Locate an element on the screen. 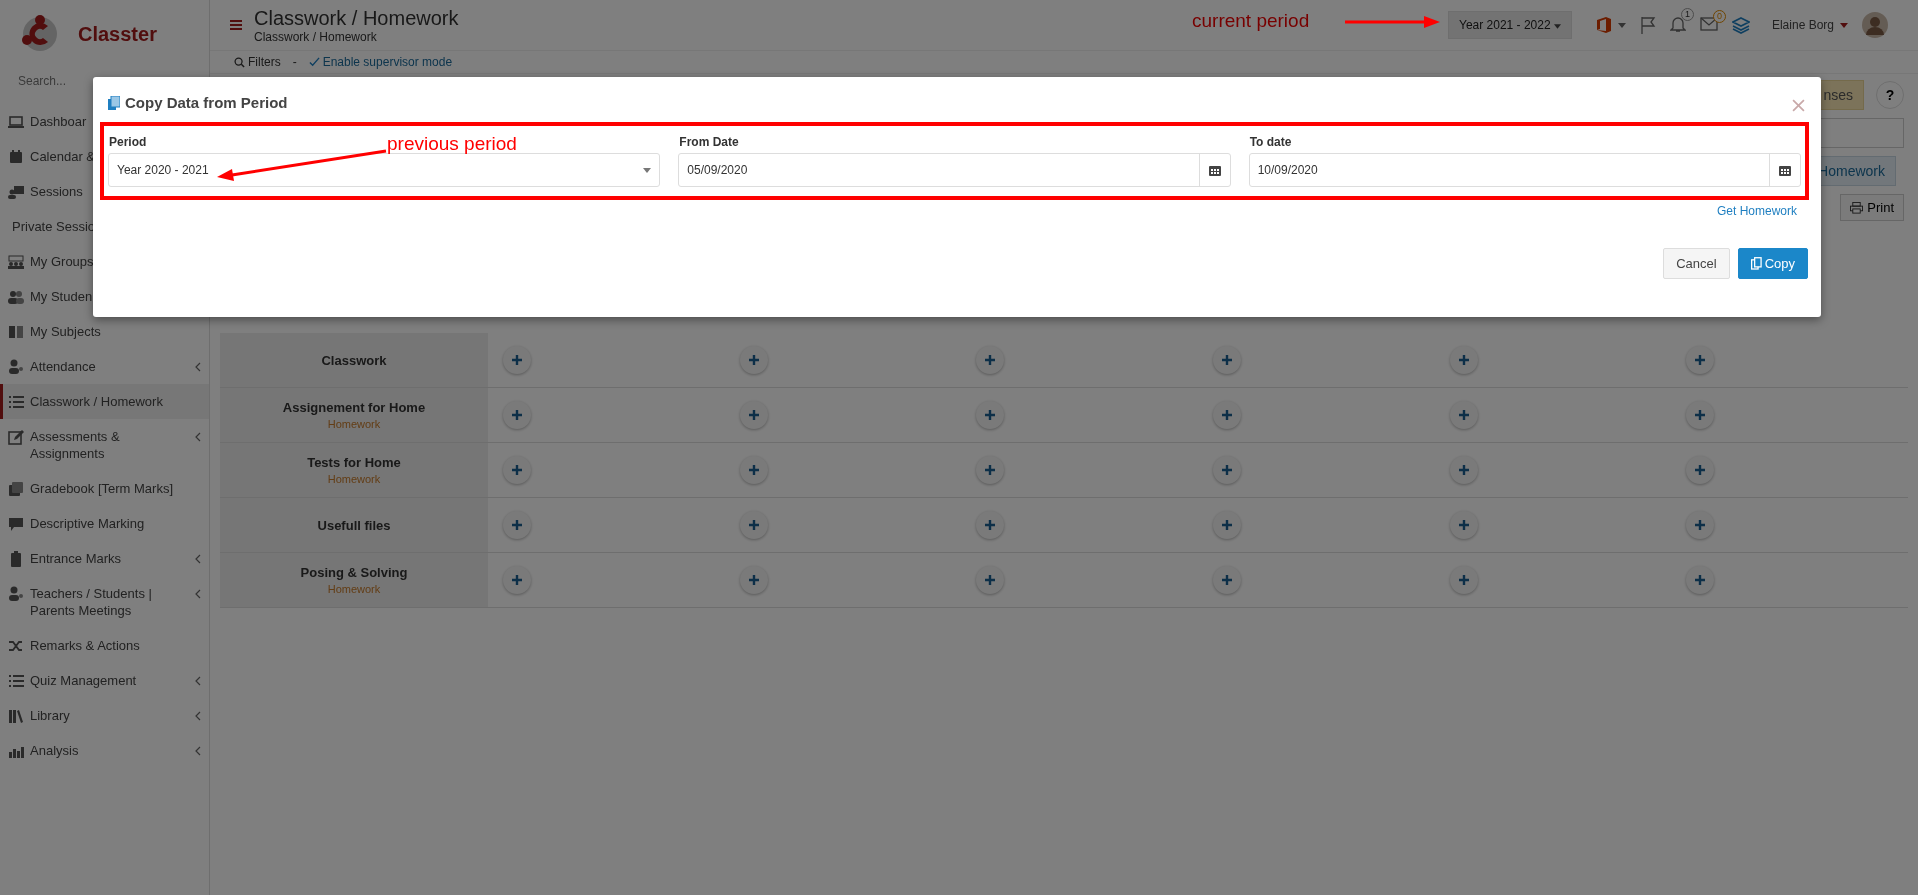 This screenshot has width=1918, height=895. dialog-title: Copy Data from Period is located at coordinates (206, 102).